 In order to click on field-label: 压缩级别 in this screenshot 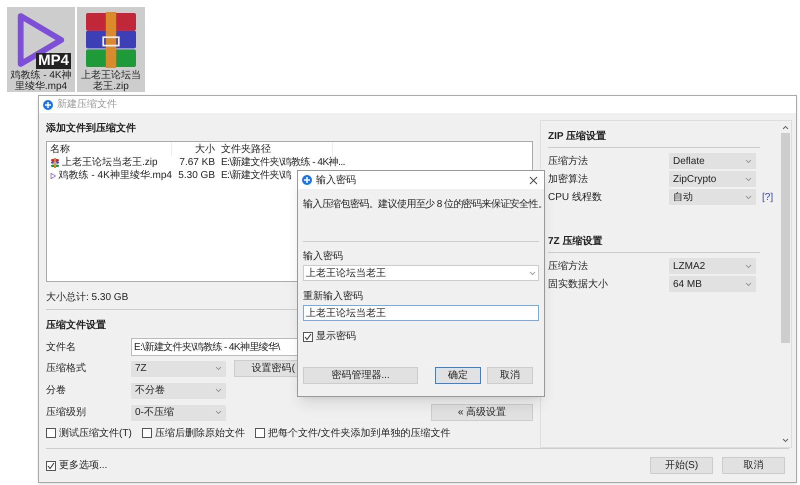, I will do `click(66, 413)`.